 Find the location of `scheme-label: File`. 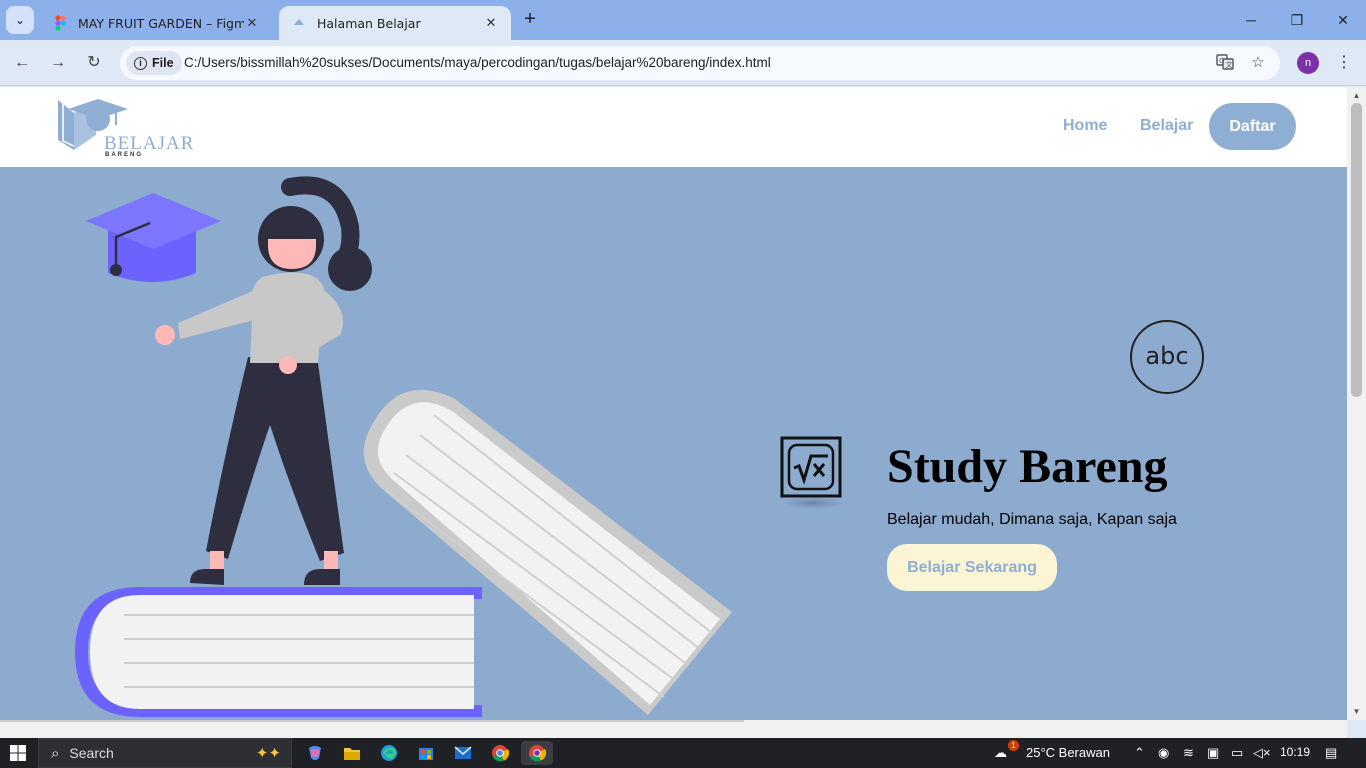

scheme-label: File is located at coordinates (163, 63).